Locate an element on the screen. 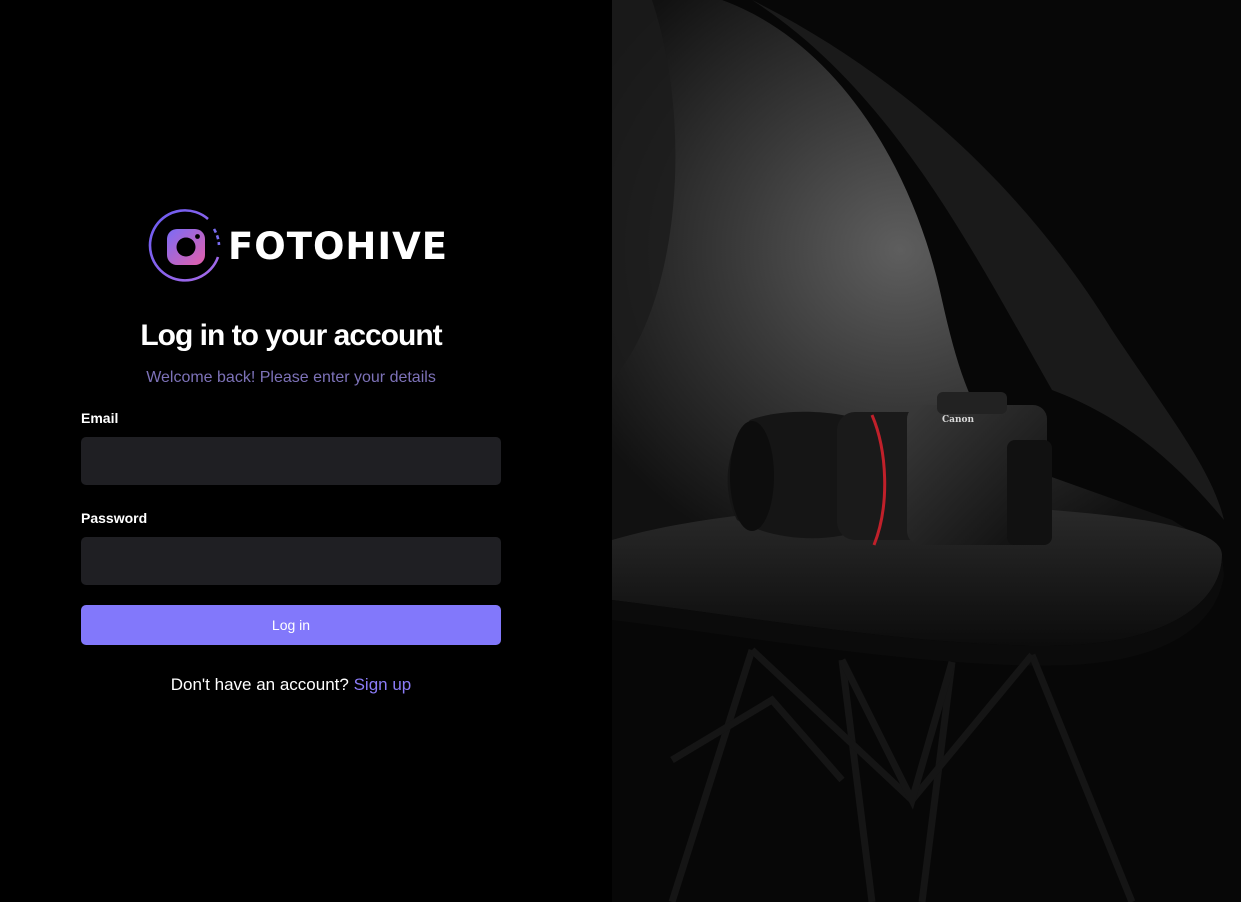  login-button: Log in is located at coordinates (291, 625).